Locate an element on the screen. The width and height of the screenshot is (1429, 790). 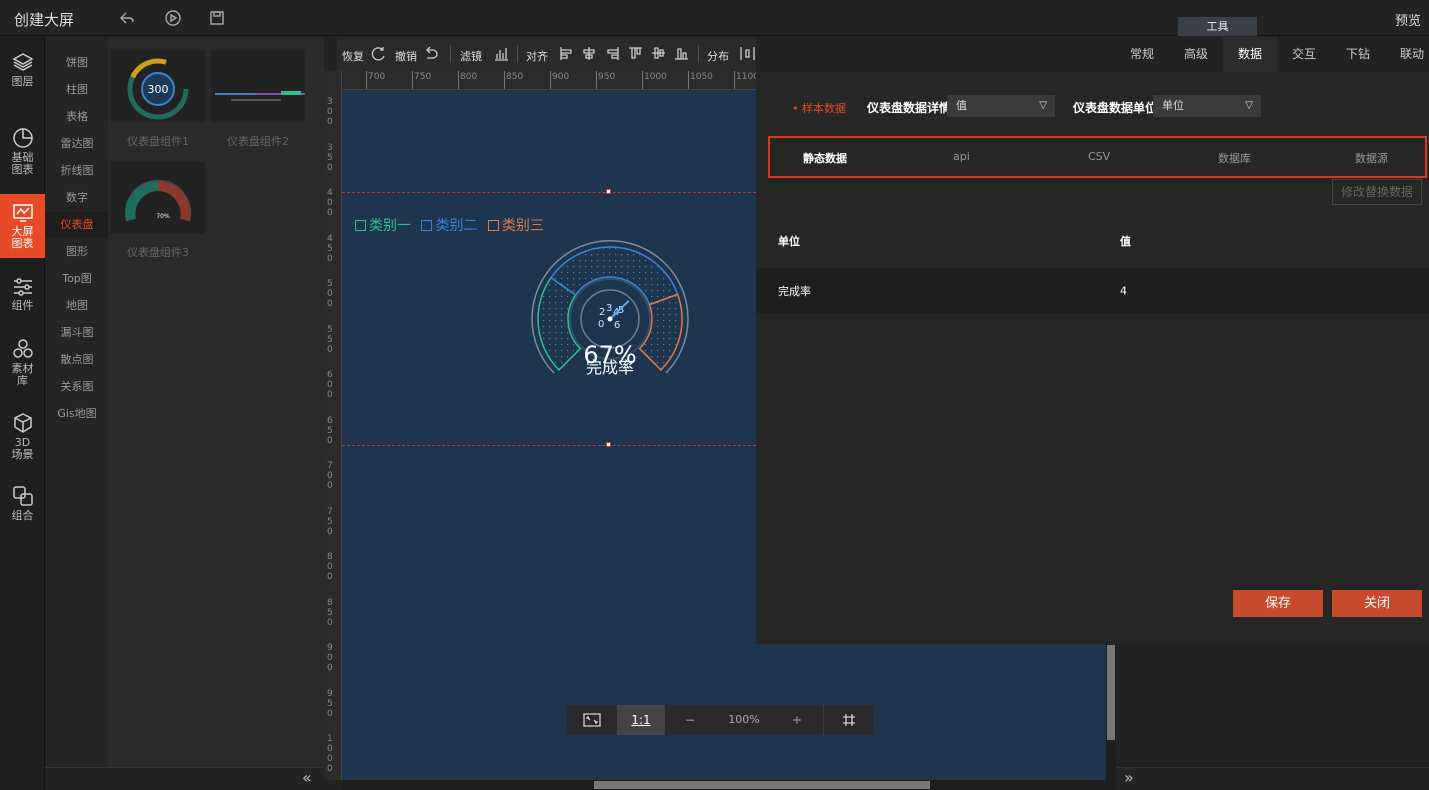
category-item: 地图 is located at coordinates (77, 306).